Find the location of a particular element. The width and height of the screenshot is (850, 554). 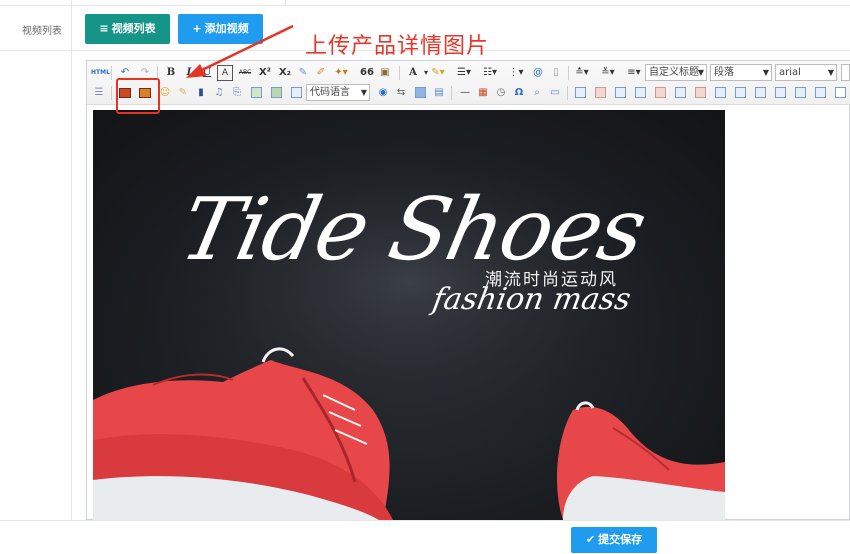

delete-row-icon is located at coordinates (660, 92).